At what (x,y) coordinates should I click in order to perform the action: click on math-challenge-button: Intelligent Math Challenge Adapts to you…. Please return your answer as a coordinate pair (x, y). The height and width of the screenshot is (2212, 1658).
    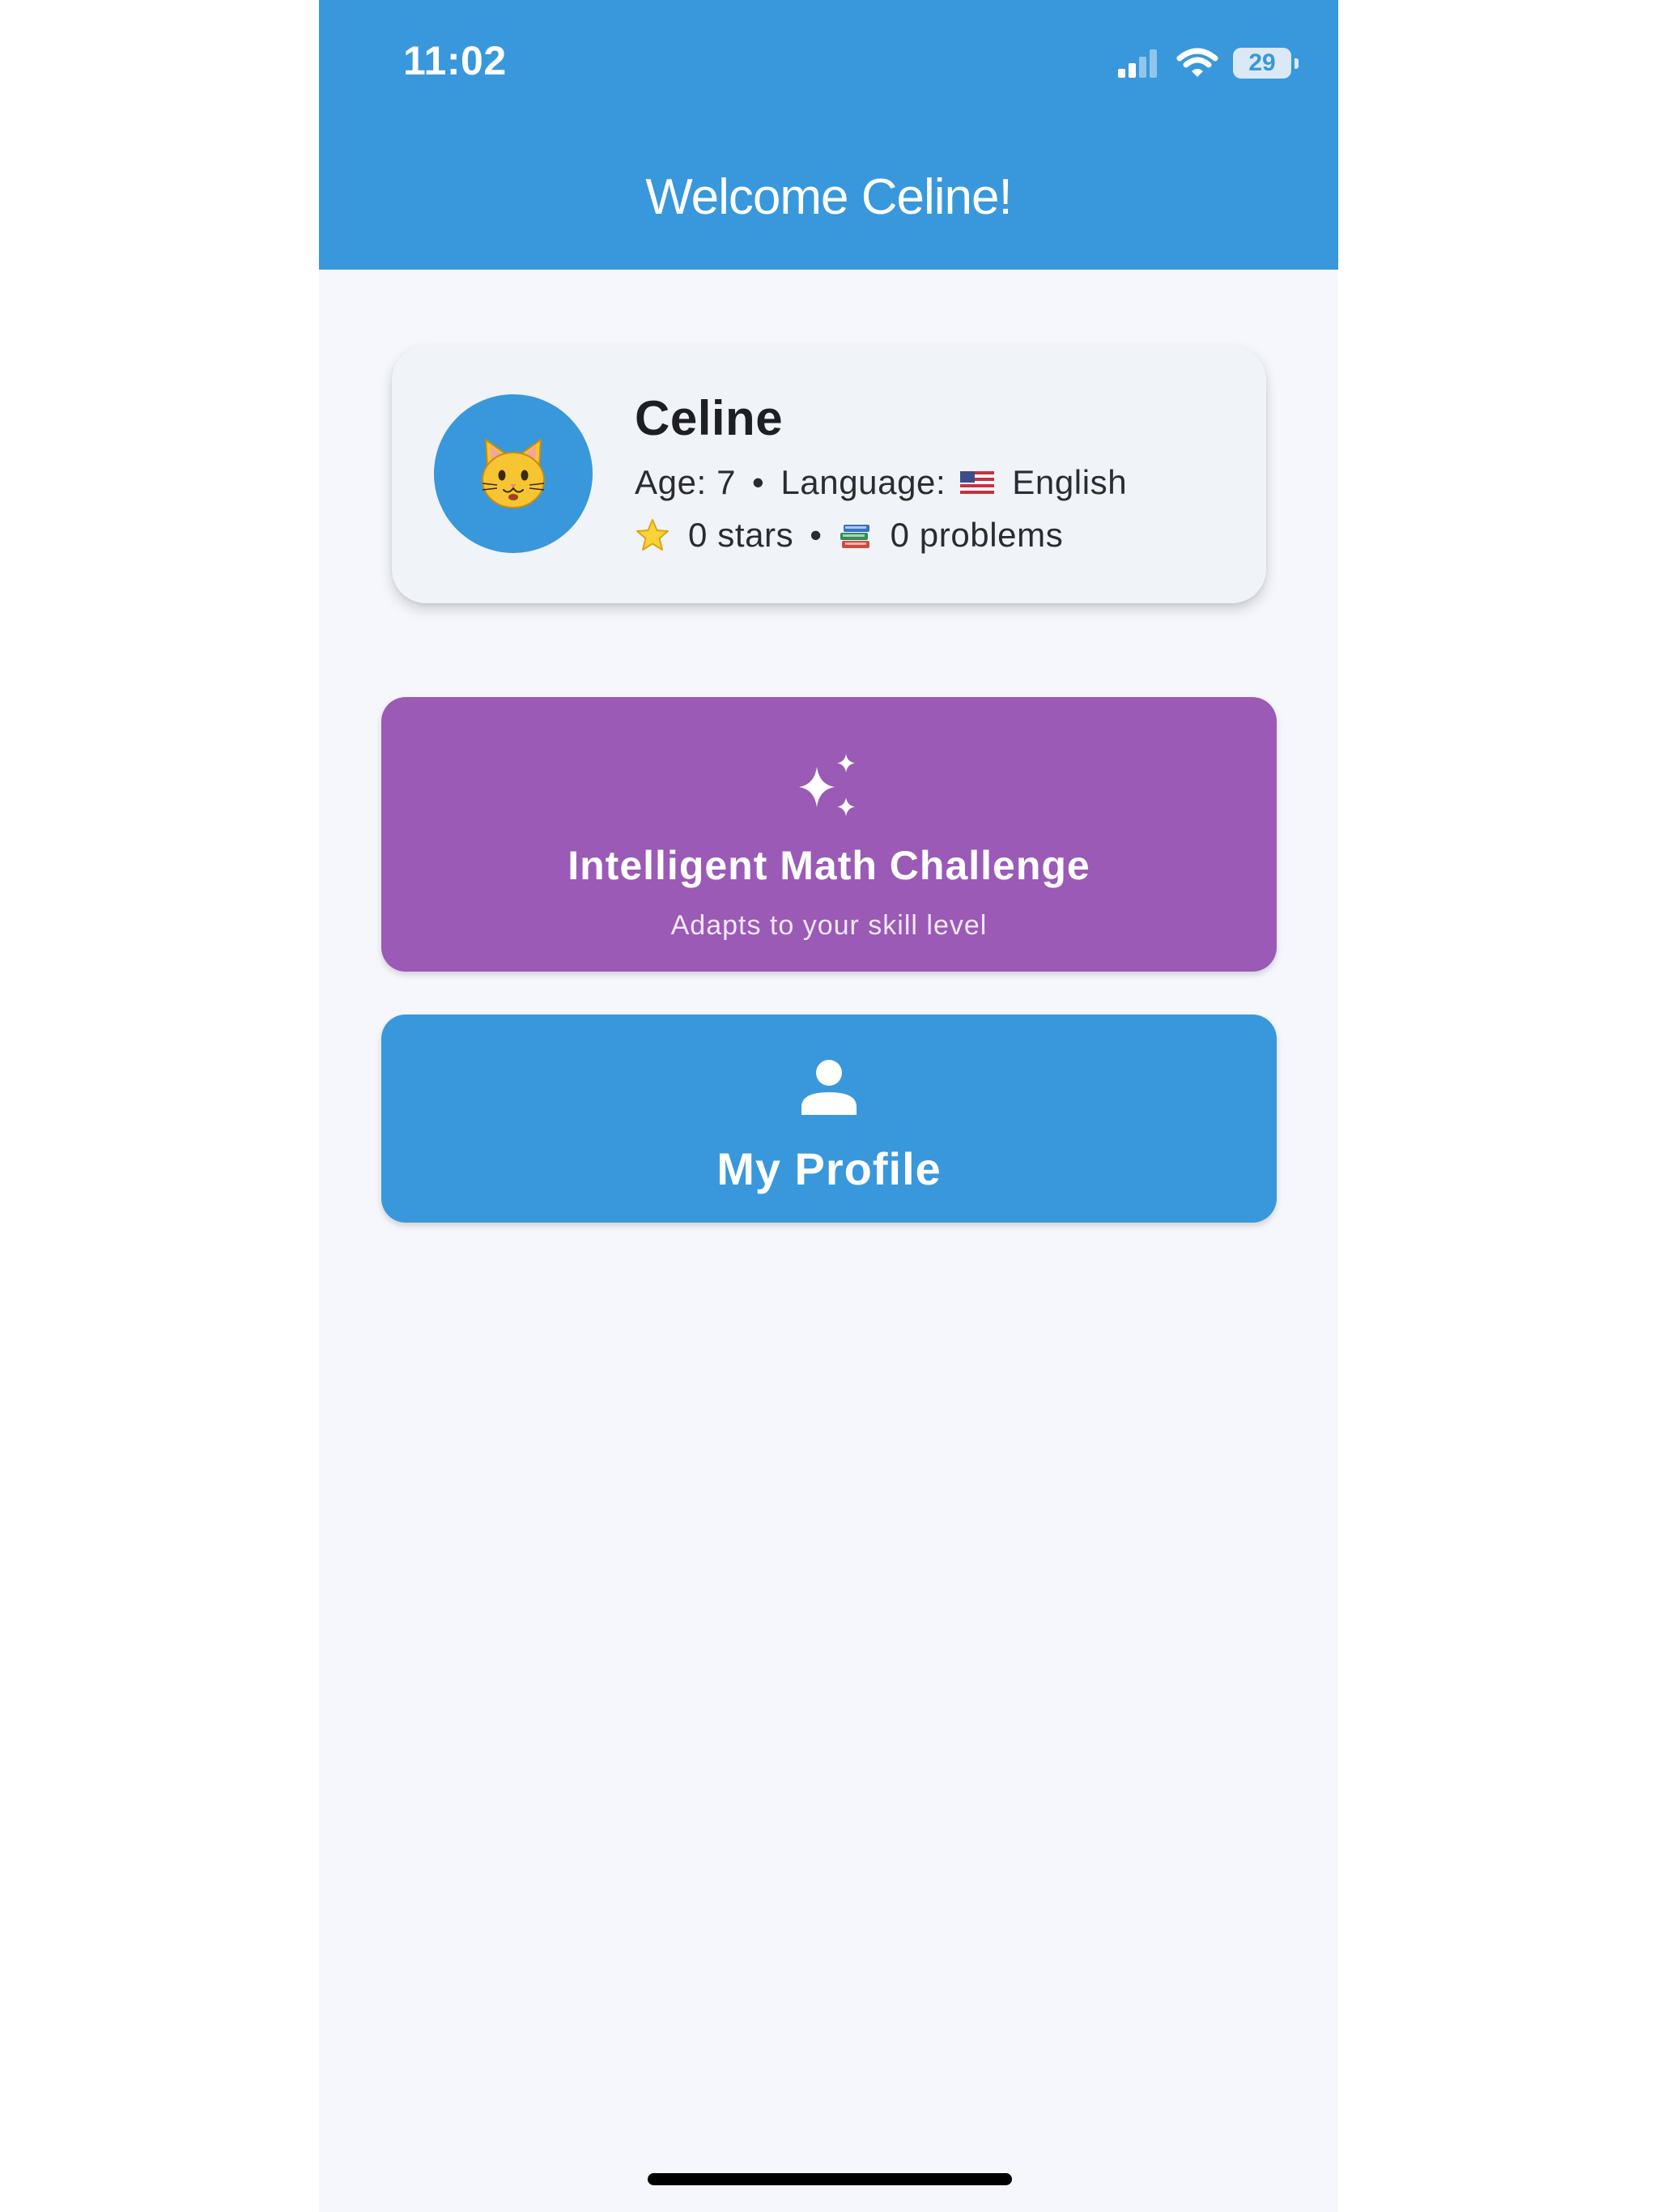
    Looking at the image, I should click on (829, 835).